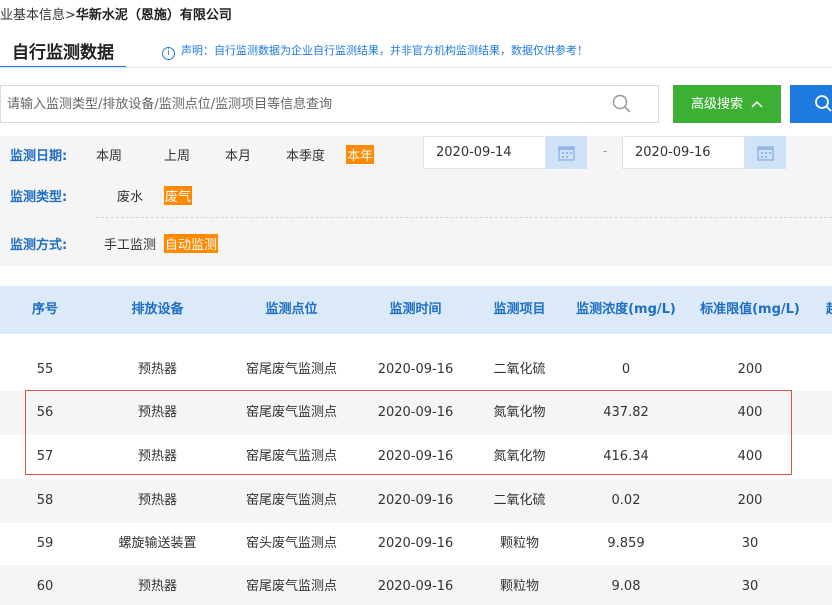 The height and width of the screenshot is (605, 832). What do you see at coordinates (178, 195) in the screenshot?
I see `type-option-wastegas: 废气` at bounding box center [178, 195].